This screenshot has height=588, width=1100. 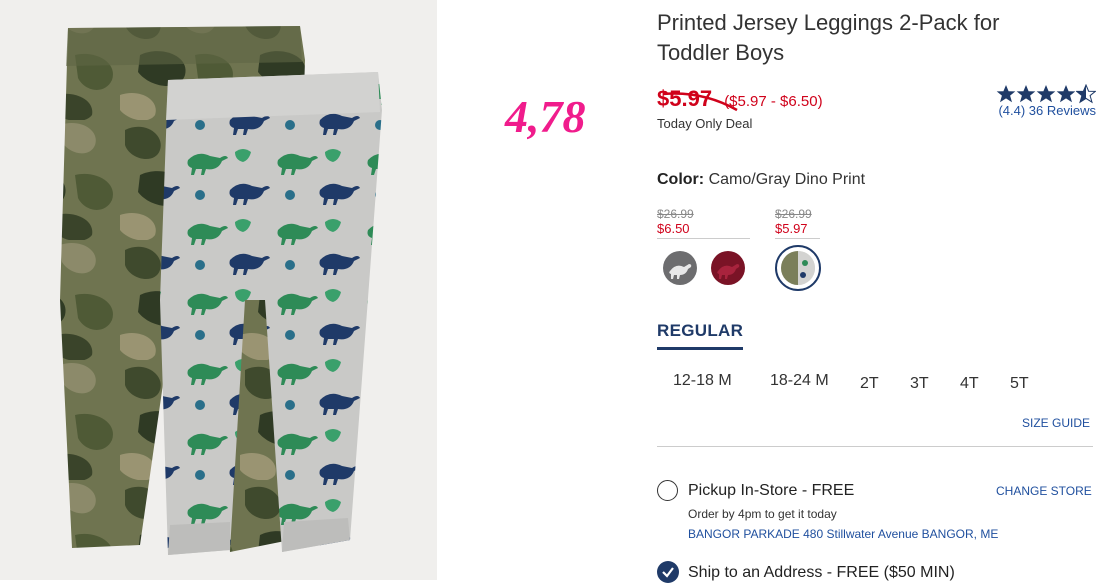 What do you see at coordinates (545, 116) in the screenshot?
I see `price-annotation: 4,78` at bounding box center [545, 116].